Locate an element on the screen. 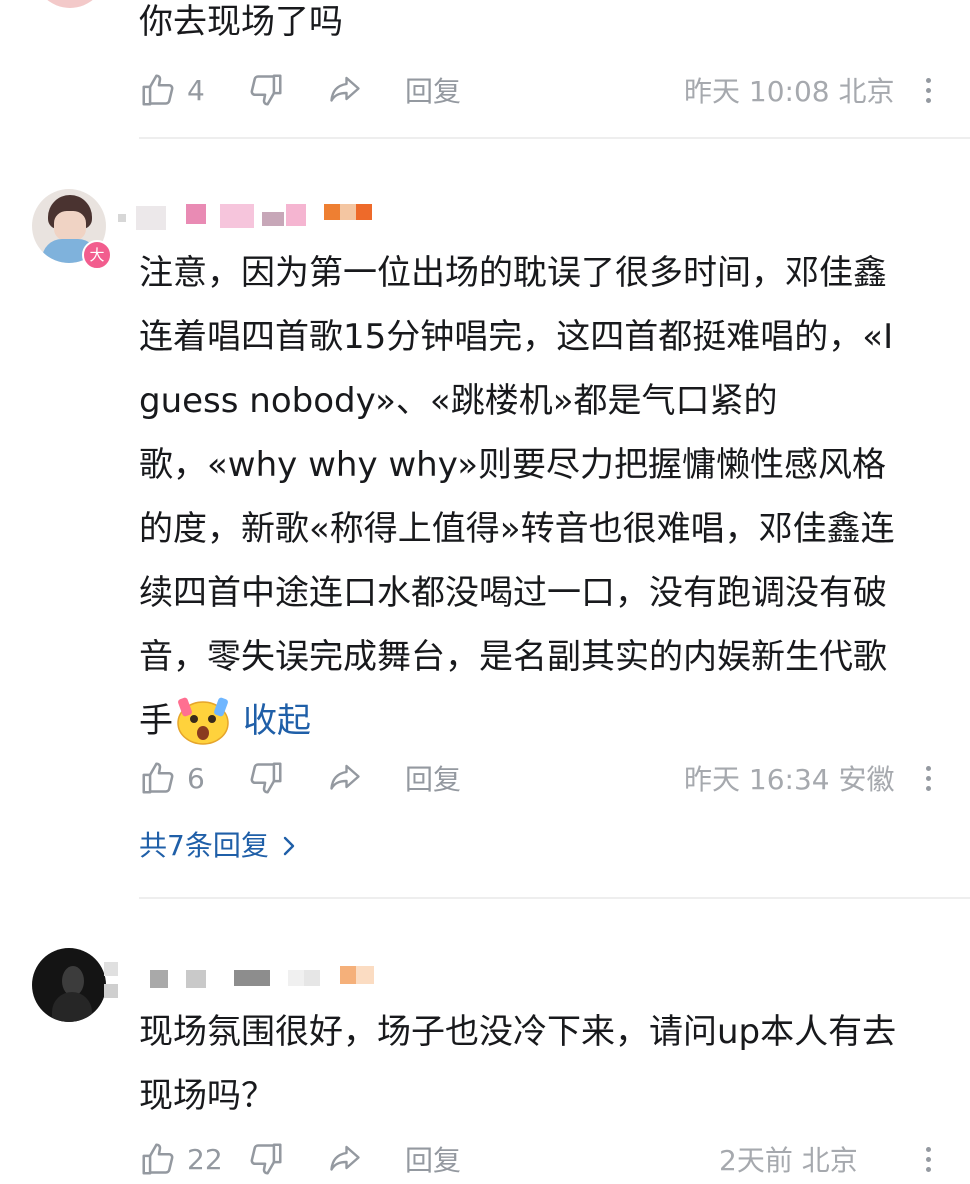  view-replies-link: 共7条回复 is located at coordinates (218, 846).